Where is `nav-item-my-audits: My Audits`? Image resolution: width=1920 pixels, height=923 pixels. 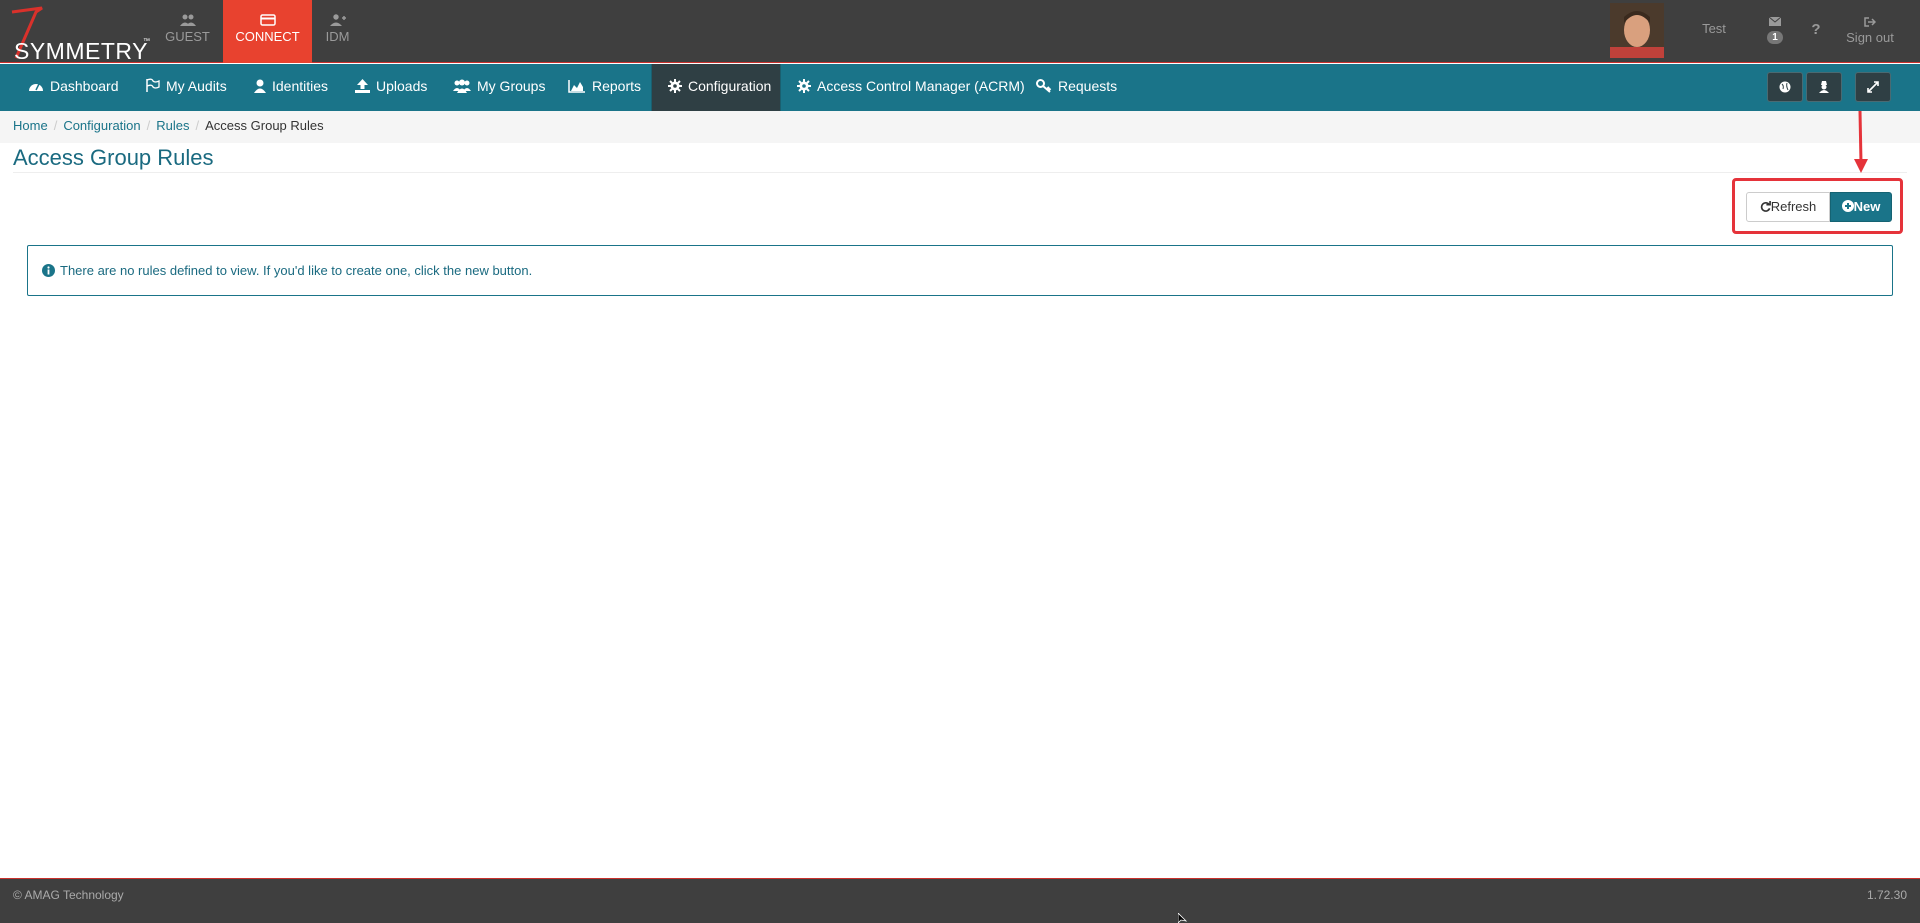 nav-item-my-audits: My Audits is located at coordinates (186, 87).